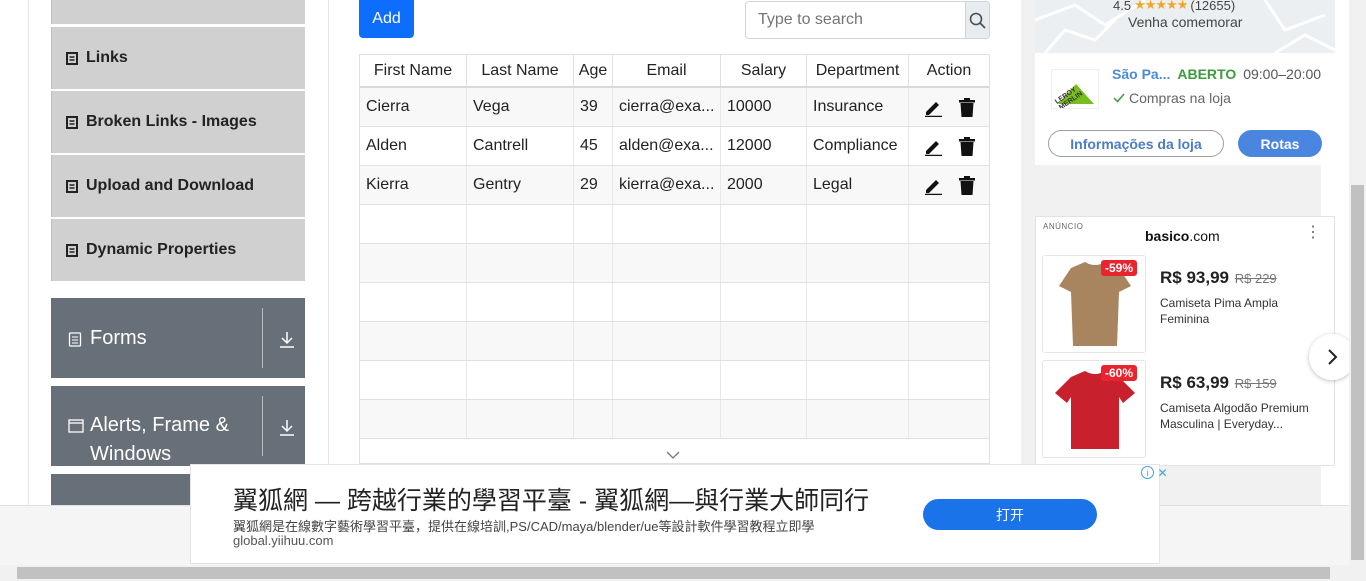  What do you see at coordinates (858, 146) in the screenshot?
I see `cell-department: Compliance` at bounding box center [858, 146].